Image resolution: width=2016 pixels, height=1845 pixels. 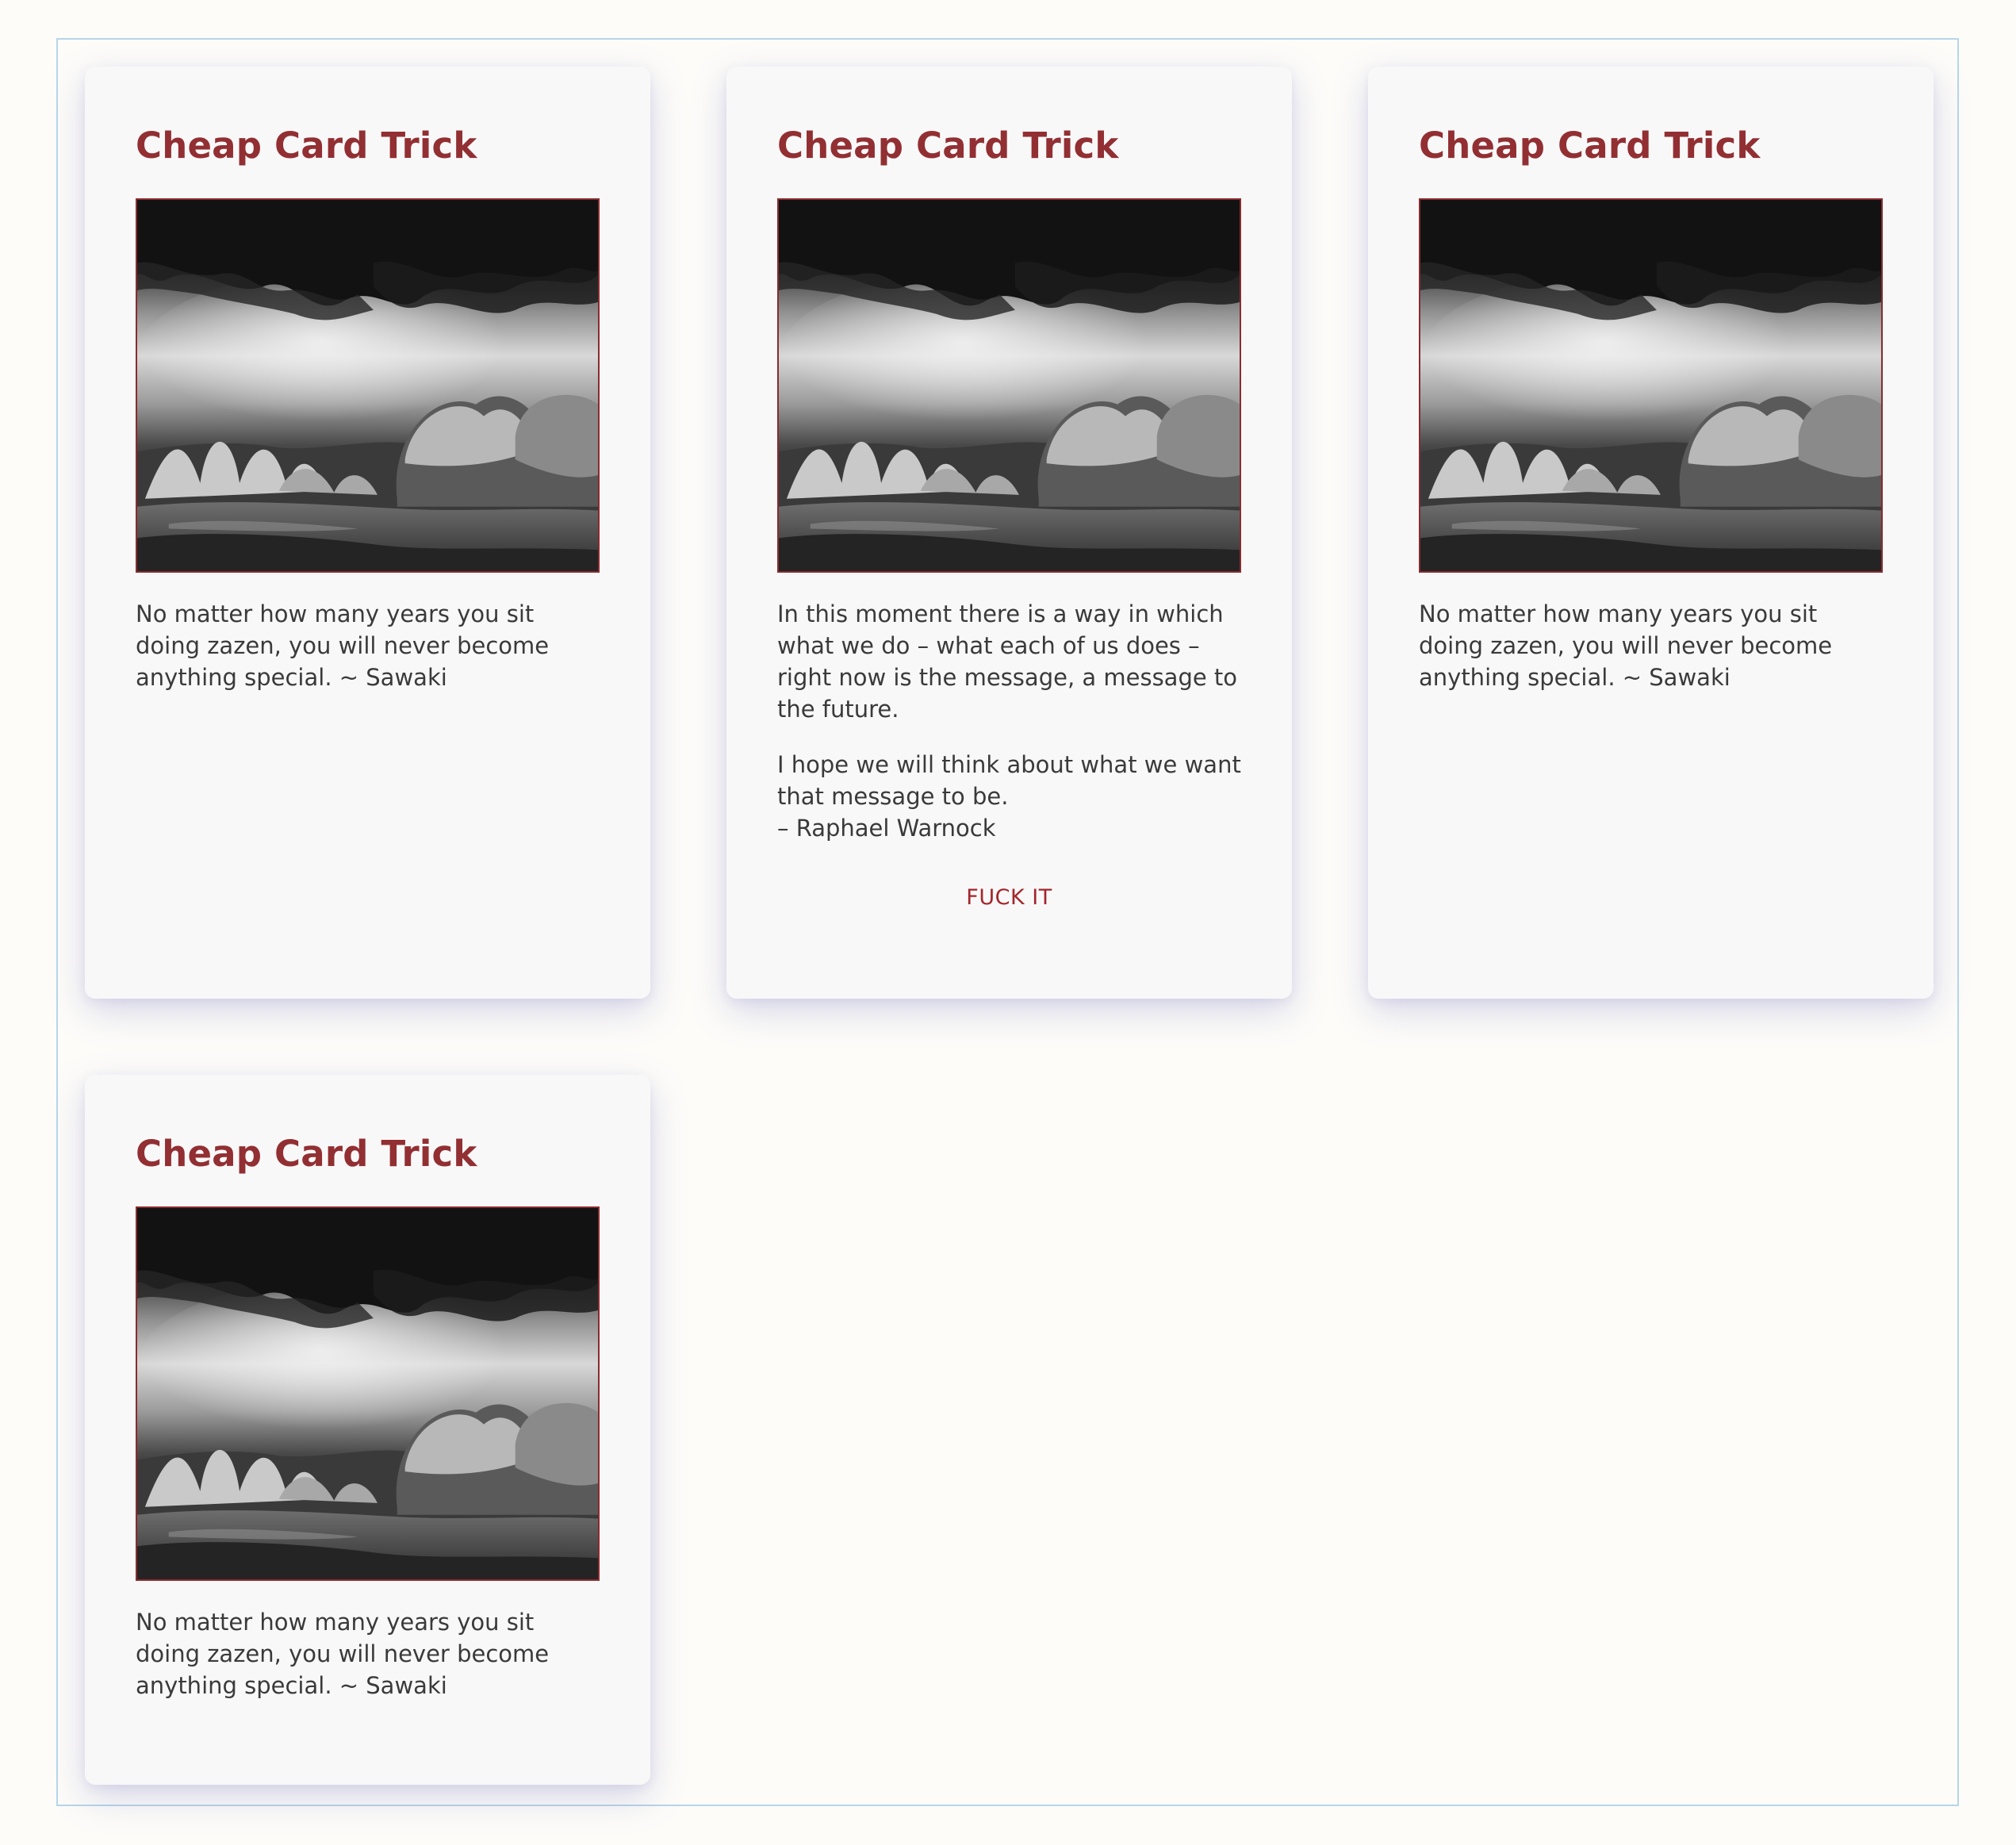 I want to click on card-link-button: FUCK IT, so click(x=1009, y=898).